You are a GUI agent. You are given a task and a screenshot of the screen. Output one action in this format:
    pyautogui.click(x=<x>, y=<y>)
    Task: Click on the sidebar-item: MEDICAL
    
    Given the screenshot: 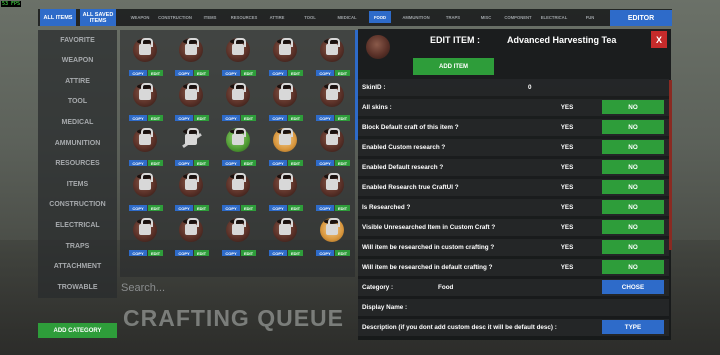 What is the action you would take?
    pyautogui.click(x=77, y=122)
    